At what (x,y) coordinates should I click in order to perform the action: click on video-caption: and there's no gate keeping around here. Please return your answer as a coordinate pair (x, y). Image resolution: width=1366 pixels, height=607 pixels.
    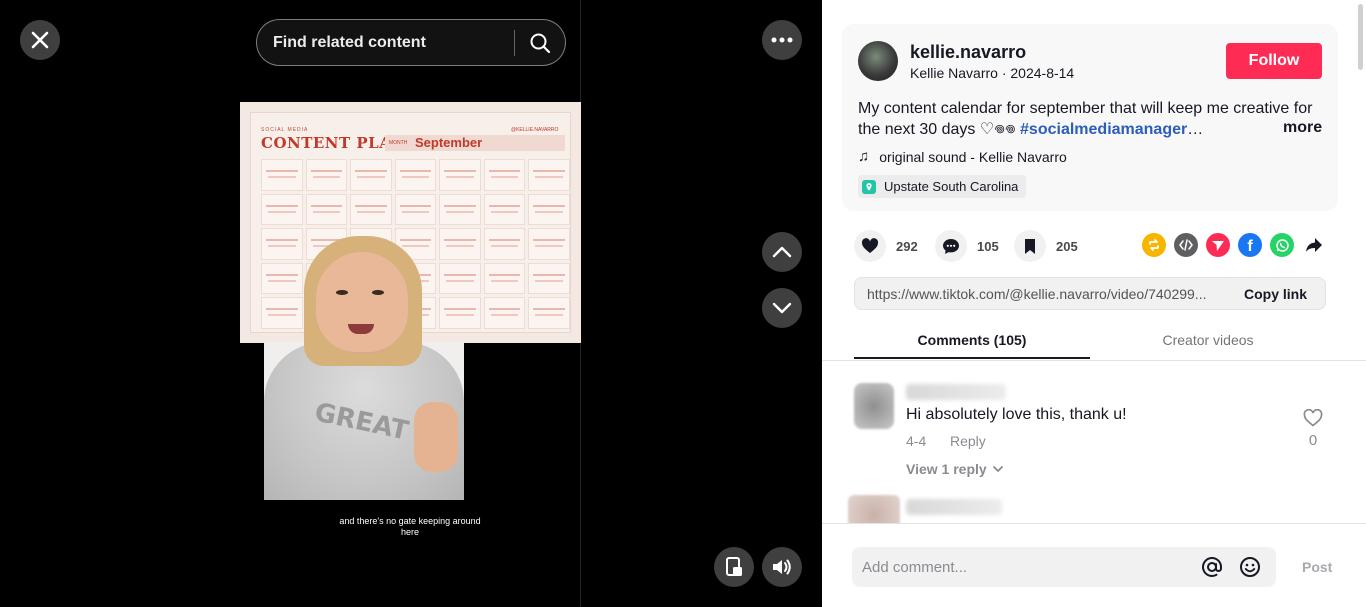
    Looking at the image, I should click on (410, 526).